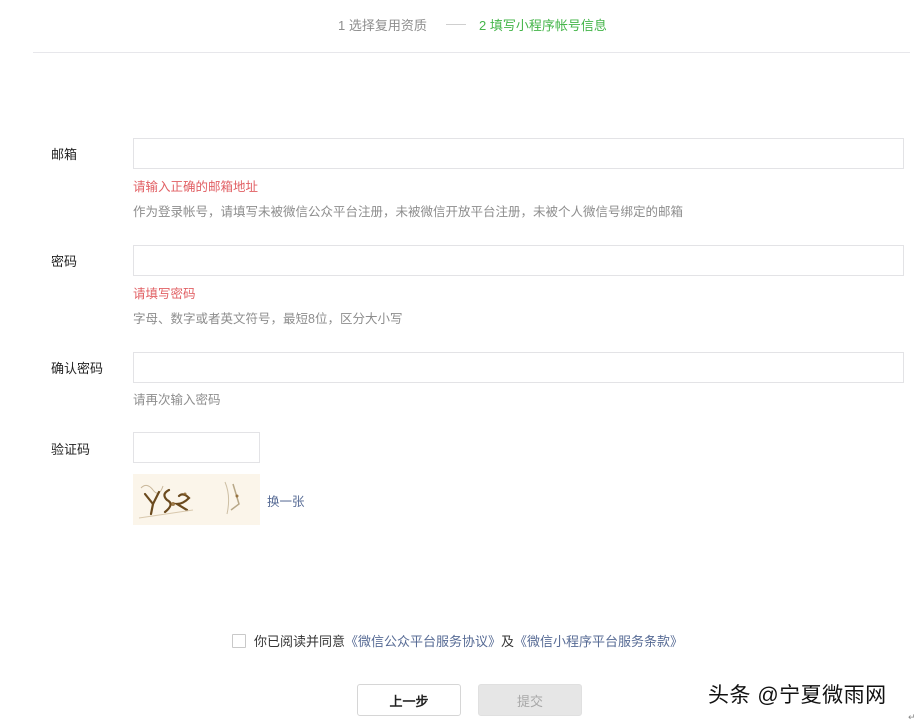  Describe the element at coordinates (530, 700) in the screenshot. I see `submit-button: 提交` at that location.